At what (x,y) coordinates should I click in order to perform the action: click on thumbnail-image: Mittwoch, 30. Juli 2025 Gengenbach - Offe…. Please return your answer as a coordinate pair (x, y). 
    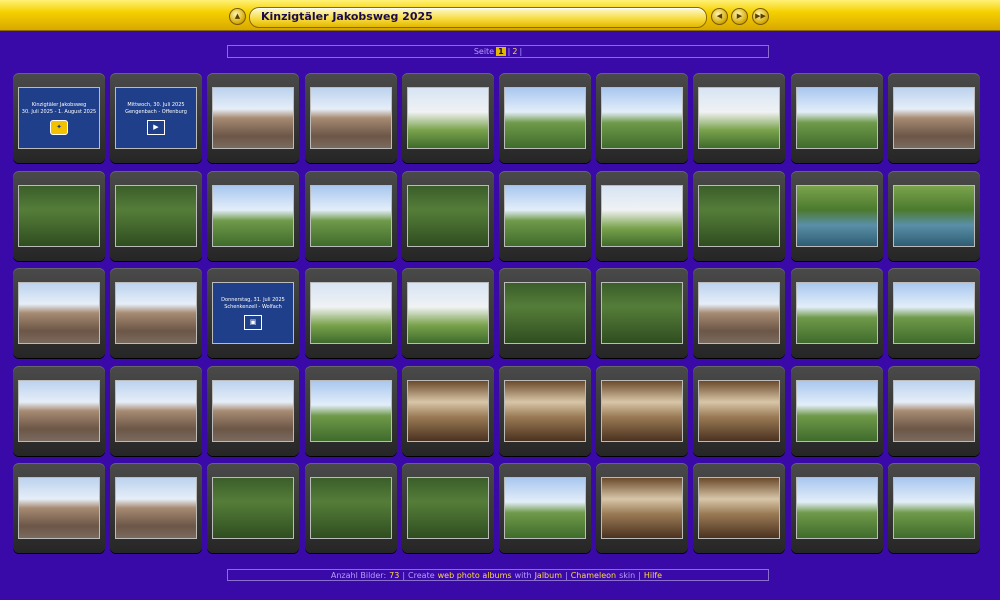
    Looking at the image, I should click on (156, 118).